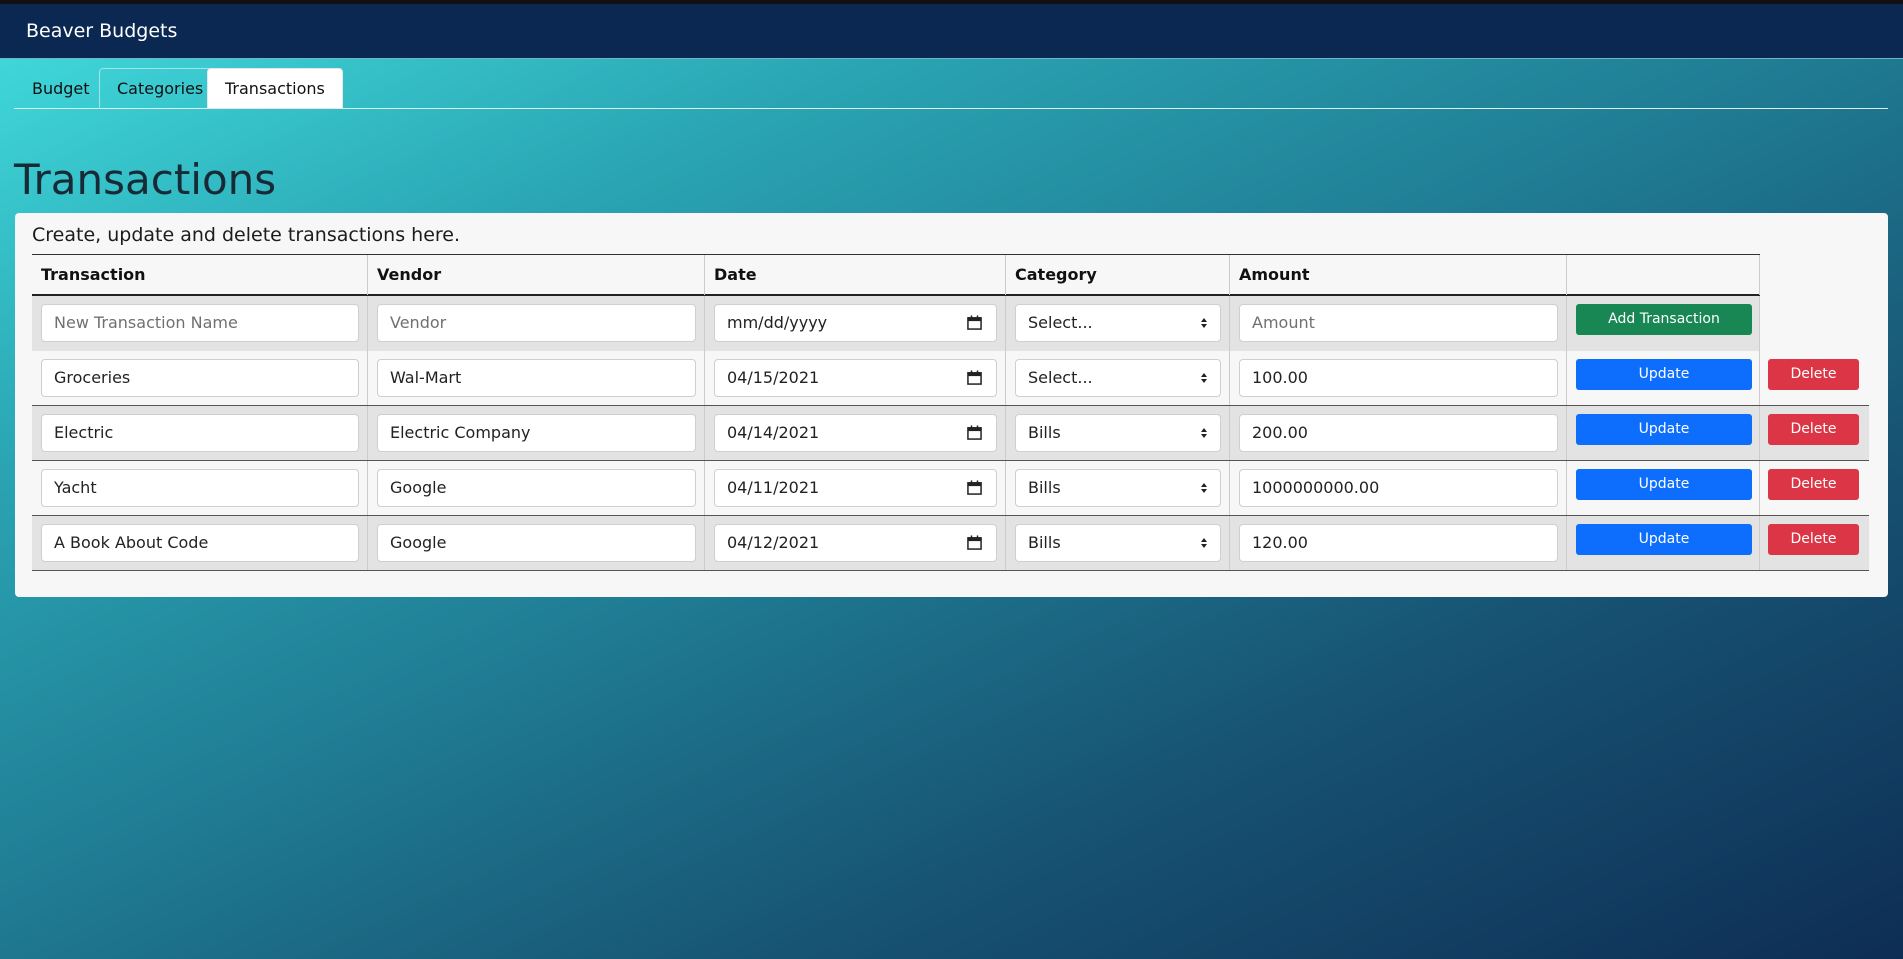  Describe the element at coordinates (101, 31) in the screenshot. I see `app-brand: Beaver Budgets` at that location.